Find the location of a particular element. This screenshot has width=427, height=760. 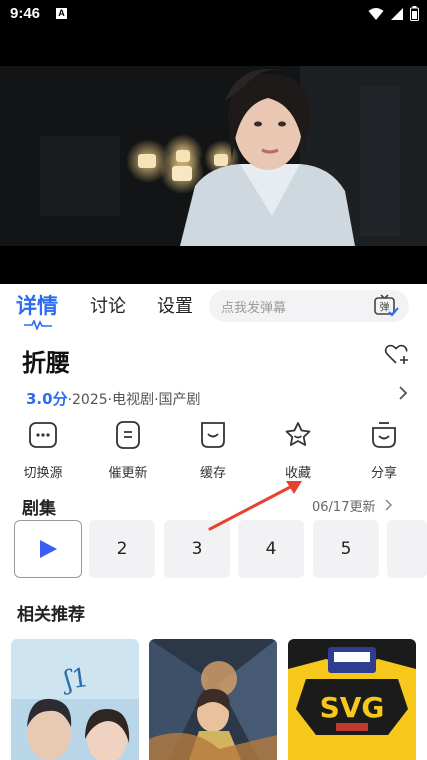

cache-button: 缓存 is located at coordinates (213, 450).